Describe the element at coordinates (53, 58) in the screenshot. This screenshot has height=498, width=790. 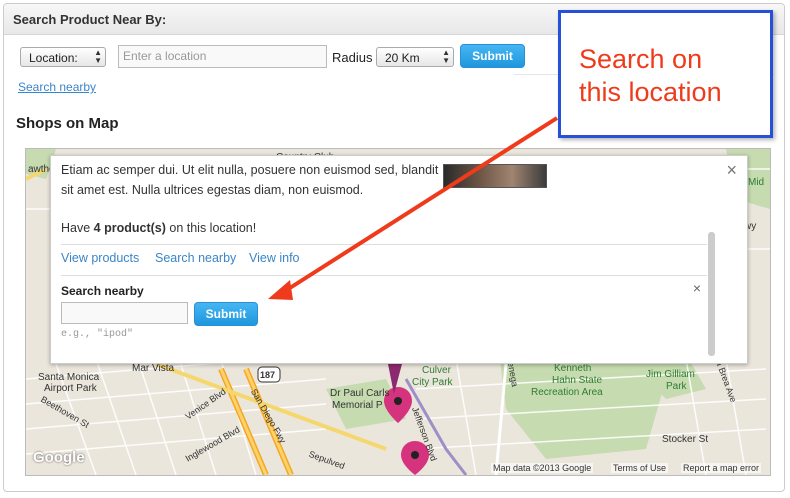
I see `location-type-value: Location:` at that location.